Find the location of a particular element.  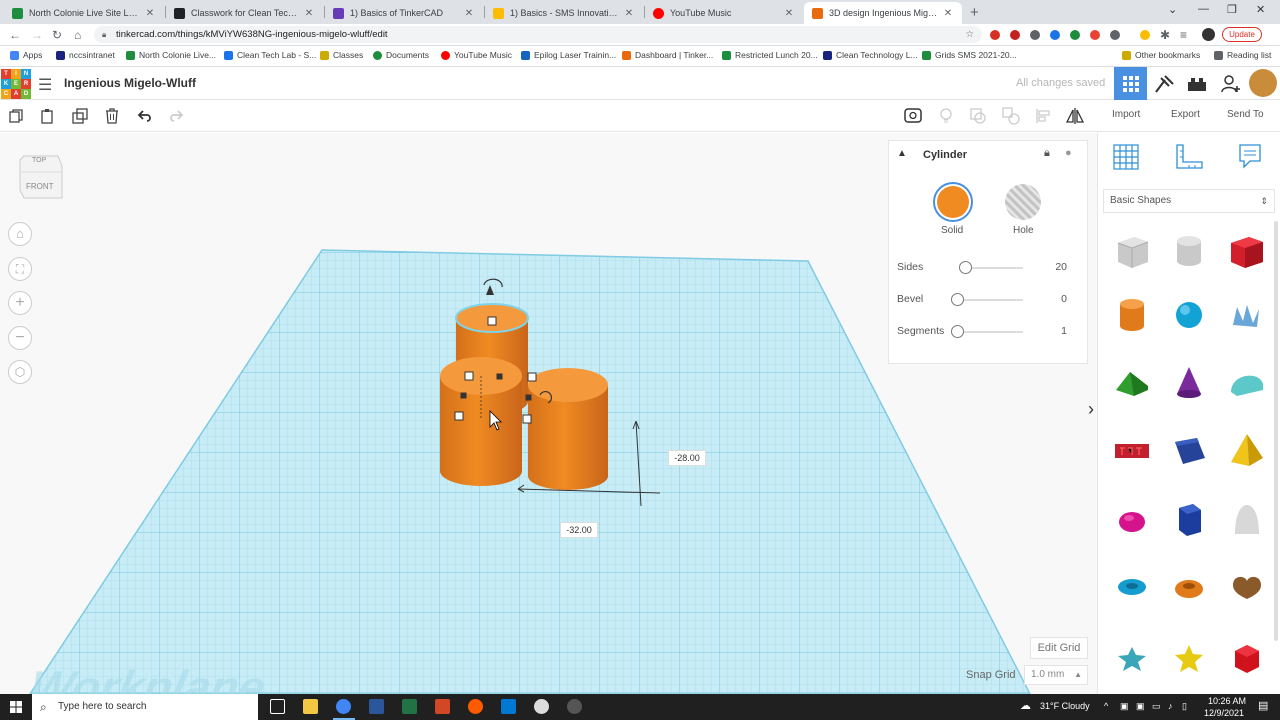

tray-chevron-icon: ^ is located at coordinates (1106, 706).